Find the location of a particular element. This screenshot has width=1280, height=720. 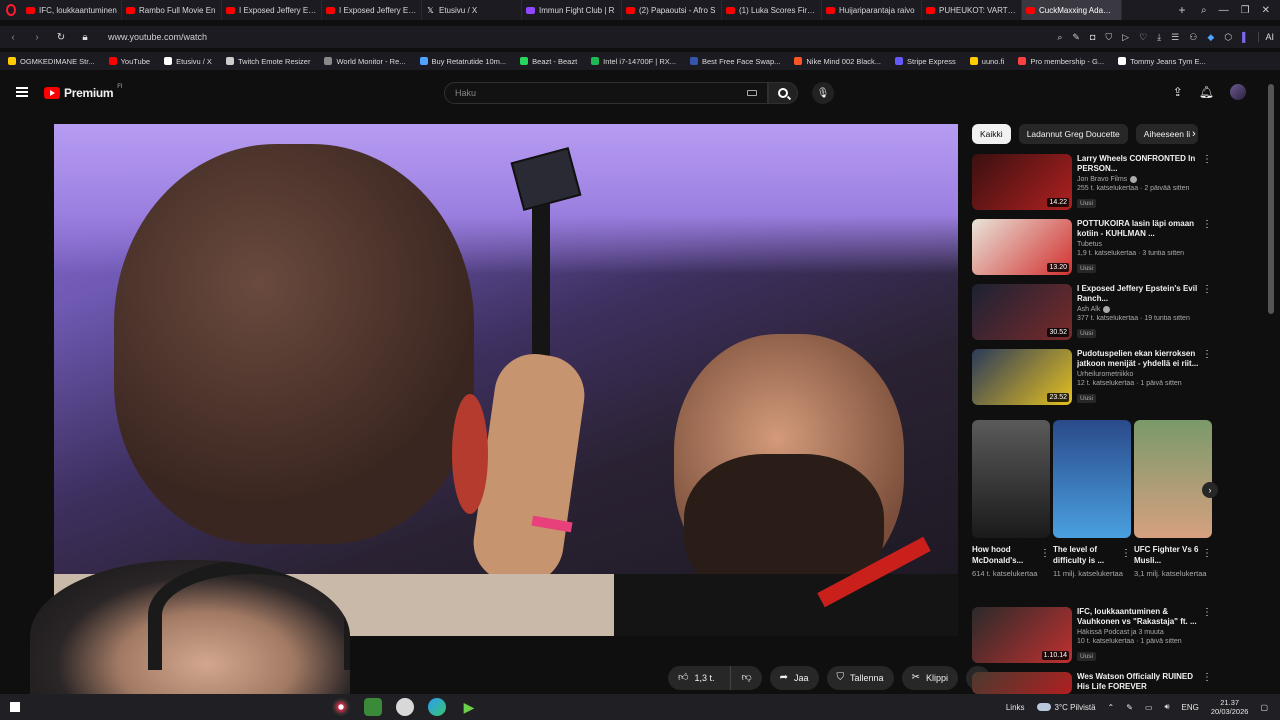

close-window-button: ✕ is located at coordinates (1266, 10).